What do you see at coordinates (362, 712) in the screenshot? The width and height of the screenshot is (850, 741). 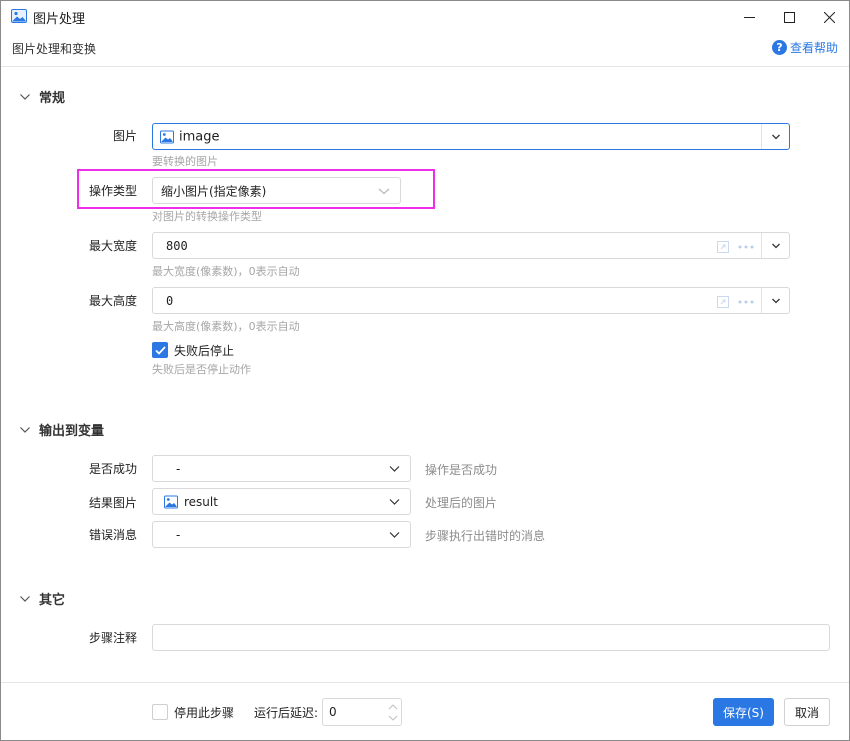 I see `delay-stepper: 0` at bounding box center [362, 712].